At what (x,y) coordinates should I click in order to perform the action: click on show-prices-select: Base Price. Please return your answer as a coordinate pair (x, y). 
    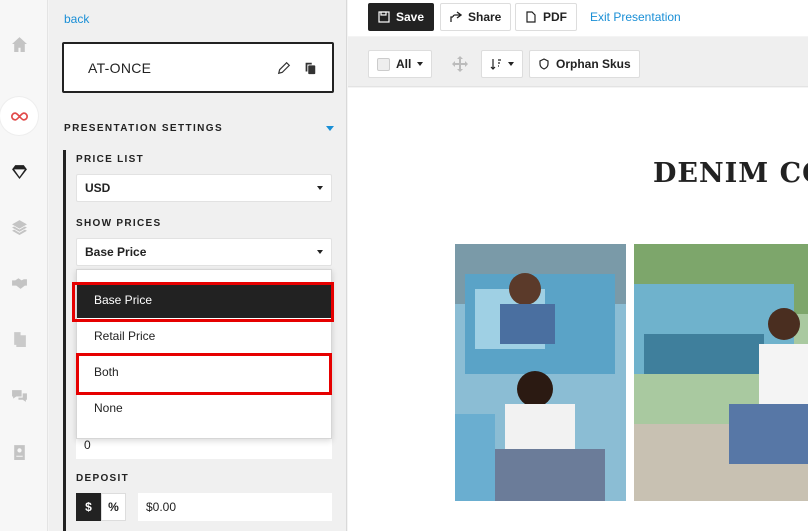
    Looking at the image, I should click on (204, 252).